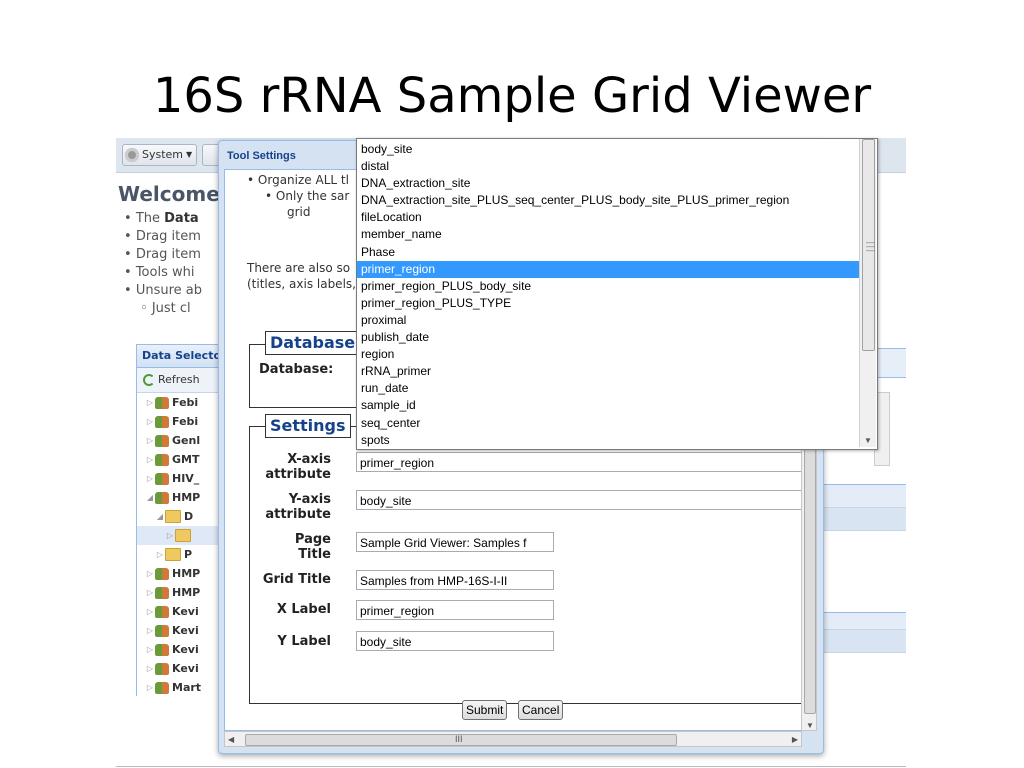 This screenshot has width=1024, height=768. I want to click on welcome-bullet: • Tools whi, so click(159, 272).